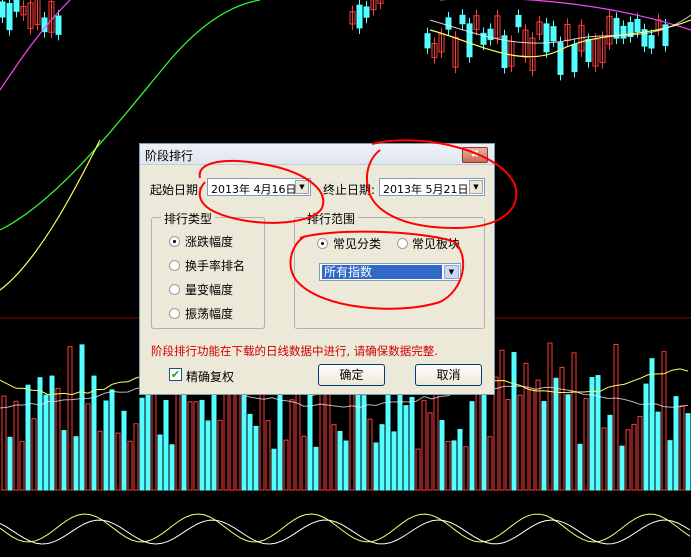 Image resolution: width=691 pixels, height=557 pixels. Describe the element at coordinates (475, 155) in the screenshot. I see `close-button: ✖` at that location.